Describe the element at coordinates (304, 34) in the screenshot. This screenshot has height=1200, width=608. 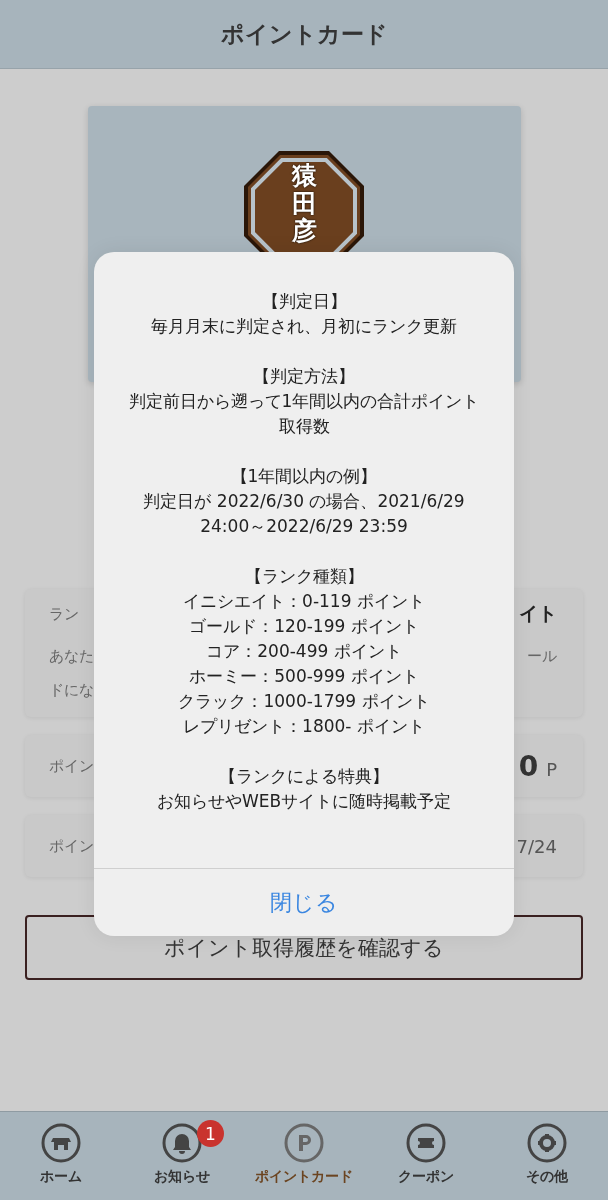
I see `page-title: ポイントカード` at that location.